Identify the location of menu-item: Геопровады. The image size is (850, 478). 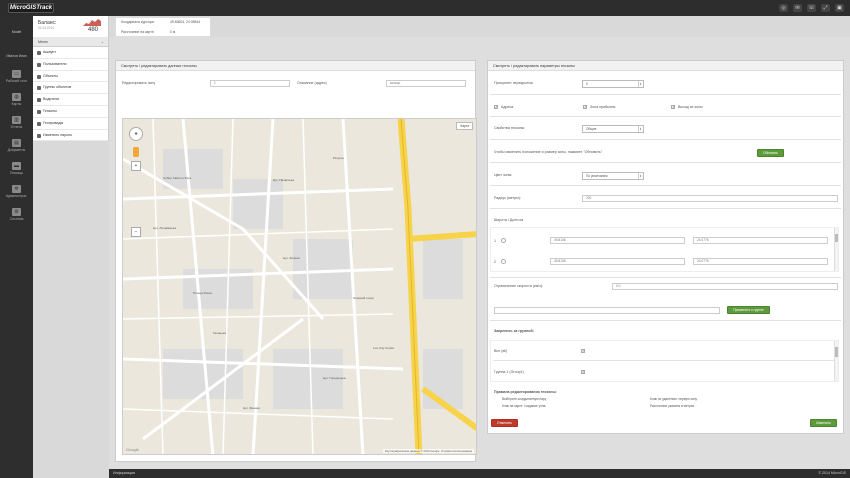
(70, 124).